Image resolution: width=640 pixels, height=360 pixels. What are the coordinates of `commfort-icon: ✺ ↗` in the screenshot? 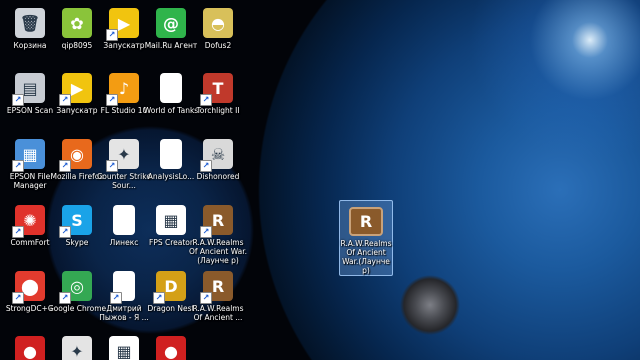 It's located at (28, 221).